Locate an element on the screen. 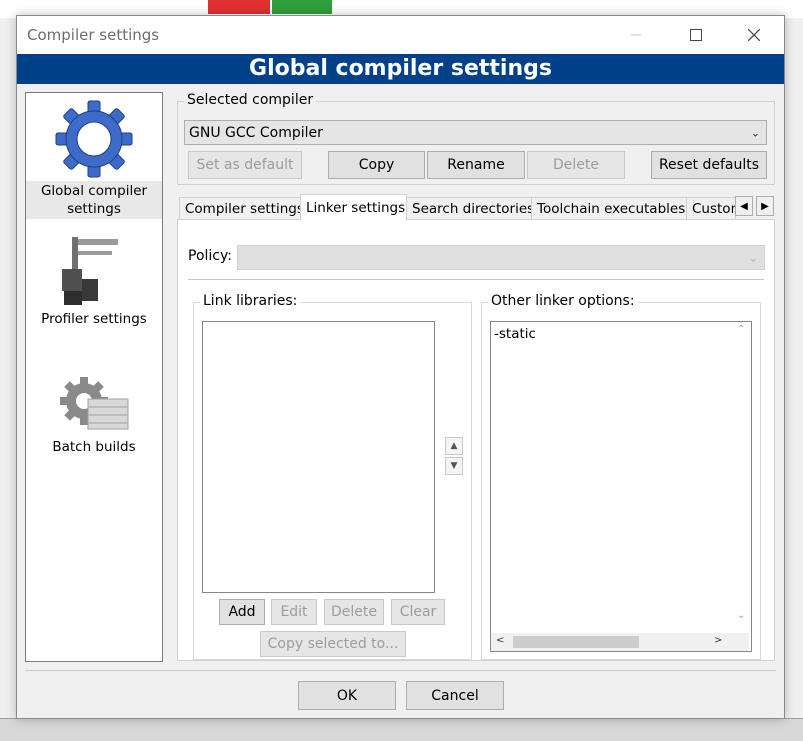 This screenshot has height=741, width=803. tab-linker-settings: Linker settings is located at coordinates (353, 207).